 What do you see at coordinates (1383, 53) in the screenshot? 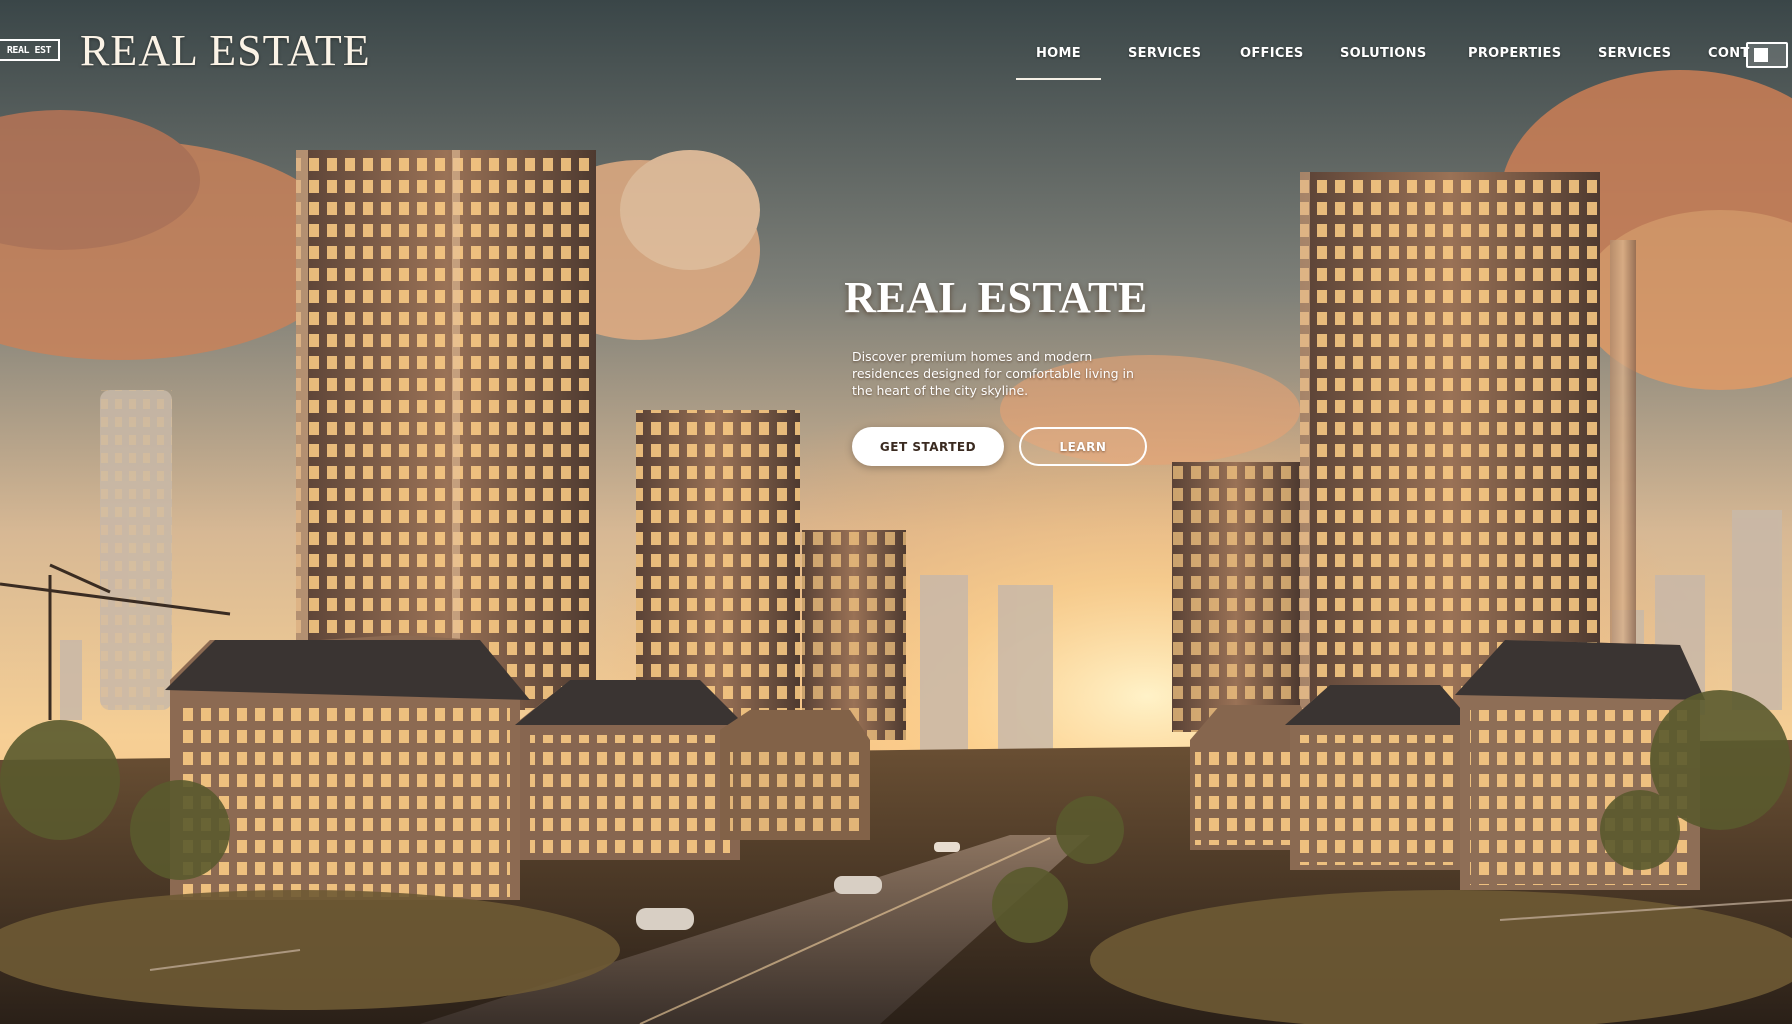
I see `nav-item-solutions: SOLUTIONS` at bounding box center [1383, 53].